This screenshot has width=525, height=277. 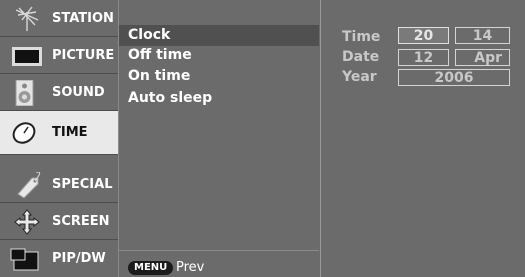 I want to click on date-label: Date, so click(x=361, y=57).